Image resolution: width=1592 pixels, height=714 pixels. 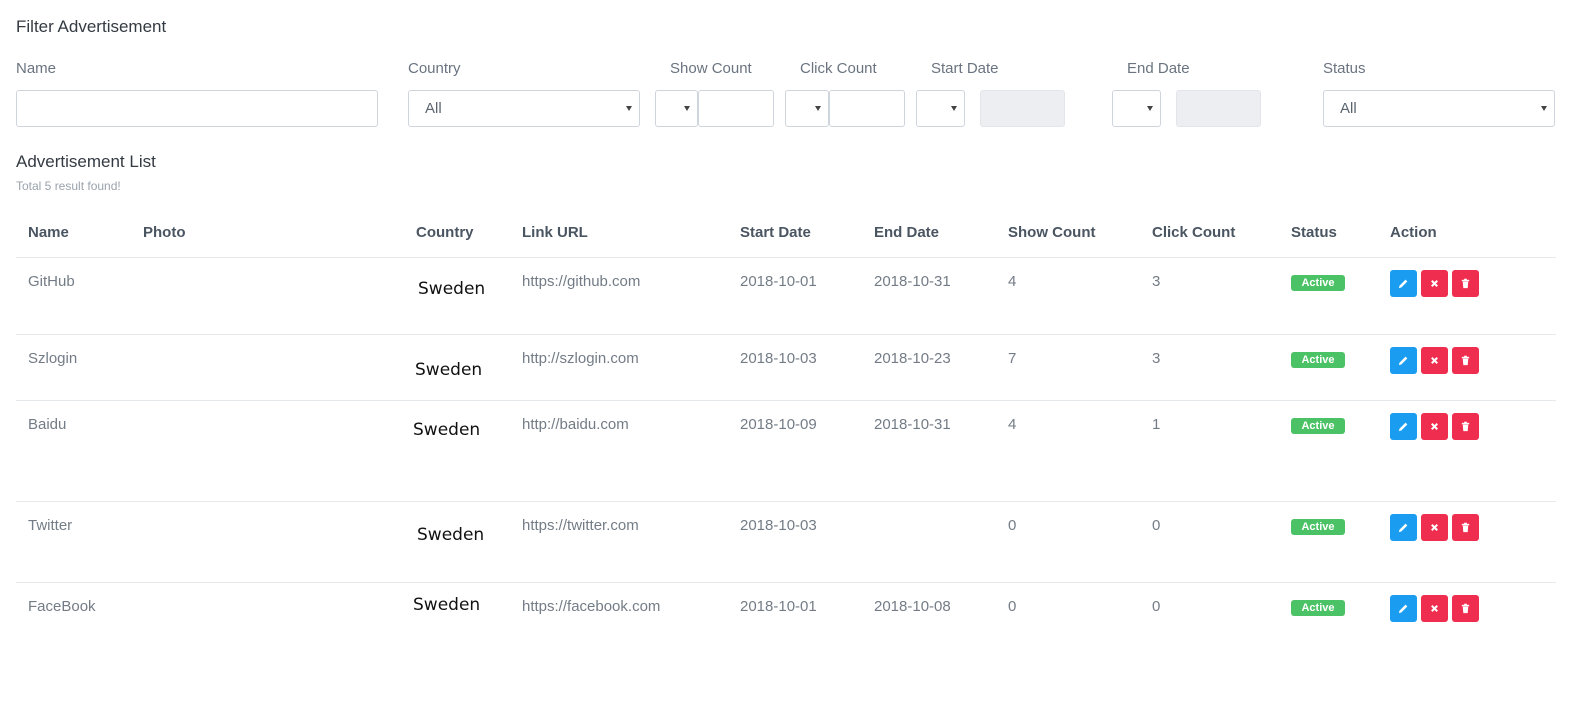 What do you see at coordinates (1348, 108) in the screenshot?
I see `status-filter-value: All` at bounding box center [1348, 108].